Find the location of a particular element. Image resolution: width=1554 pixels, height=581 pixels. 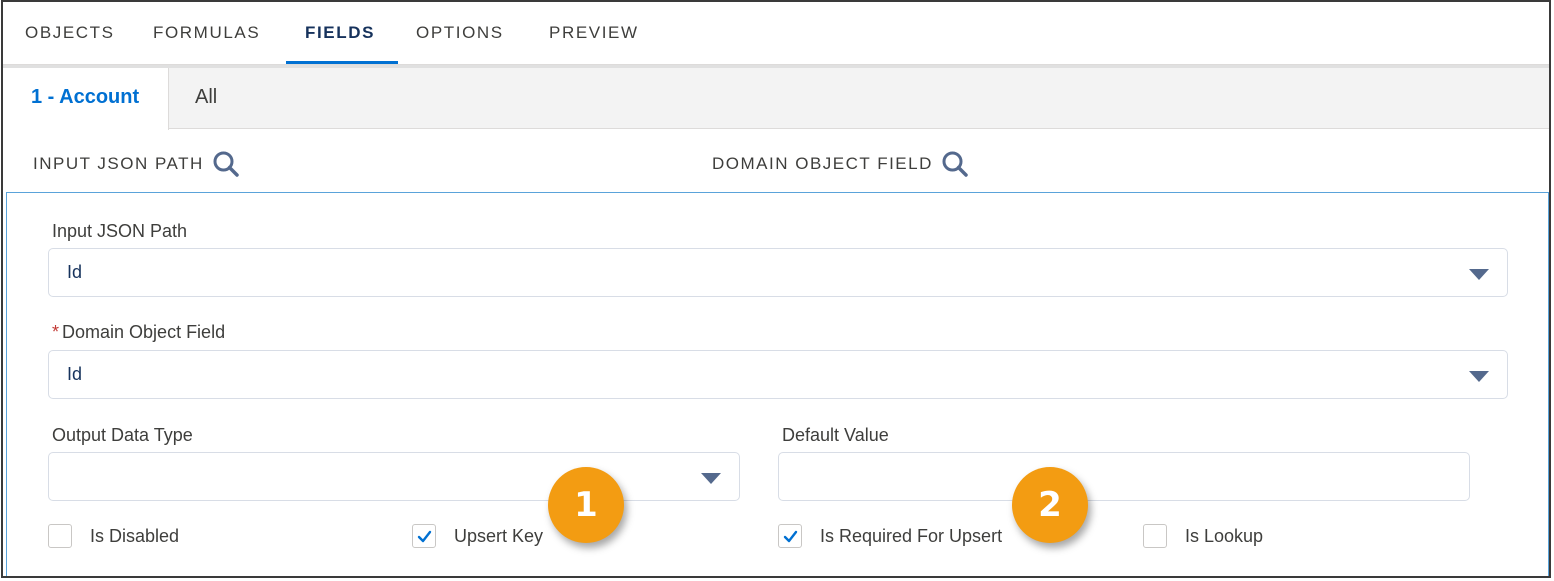

is-required-for-upsert-checkbox: Is Required For Upsert is located at coordinates (890, 536).